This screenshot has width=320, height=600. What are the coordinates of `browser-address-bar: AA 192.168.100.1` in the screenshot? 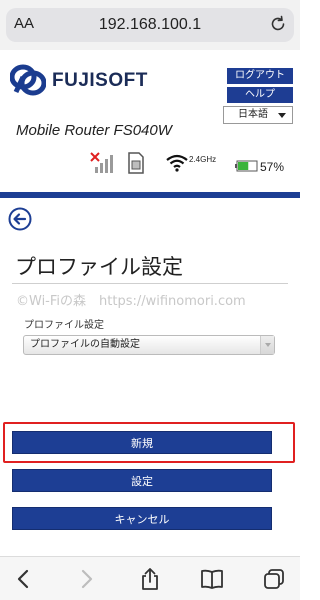 It's located at (150, 25).